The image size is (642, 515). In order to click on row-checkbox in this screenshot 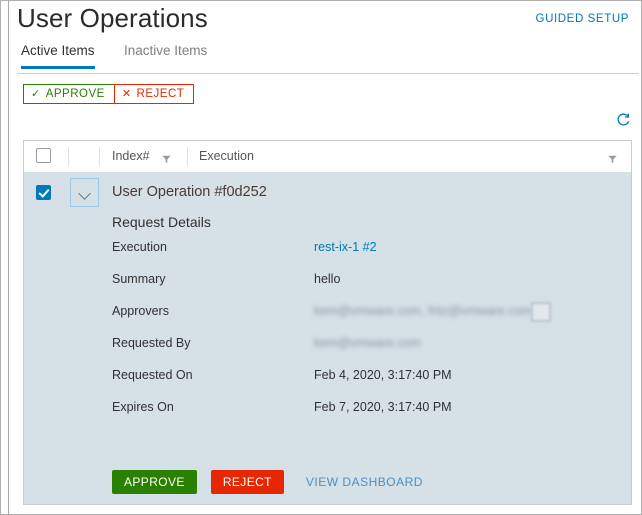, I will do `click(43, 192)`.